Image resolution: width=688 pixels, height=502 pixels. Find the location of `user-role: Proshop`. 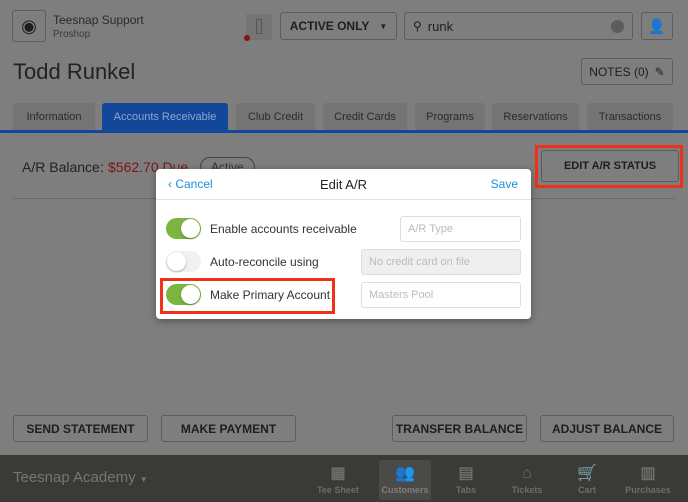

user-role: Proshop is located at coordinates (72, 34).